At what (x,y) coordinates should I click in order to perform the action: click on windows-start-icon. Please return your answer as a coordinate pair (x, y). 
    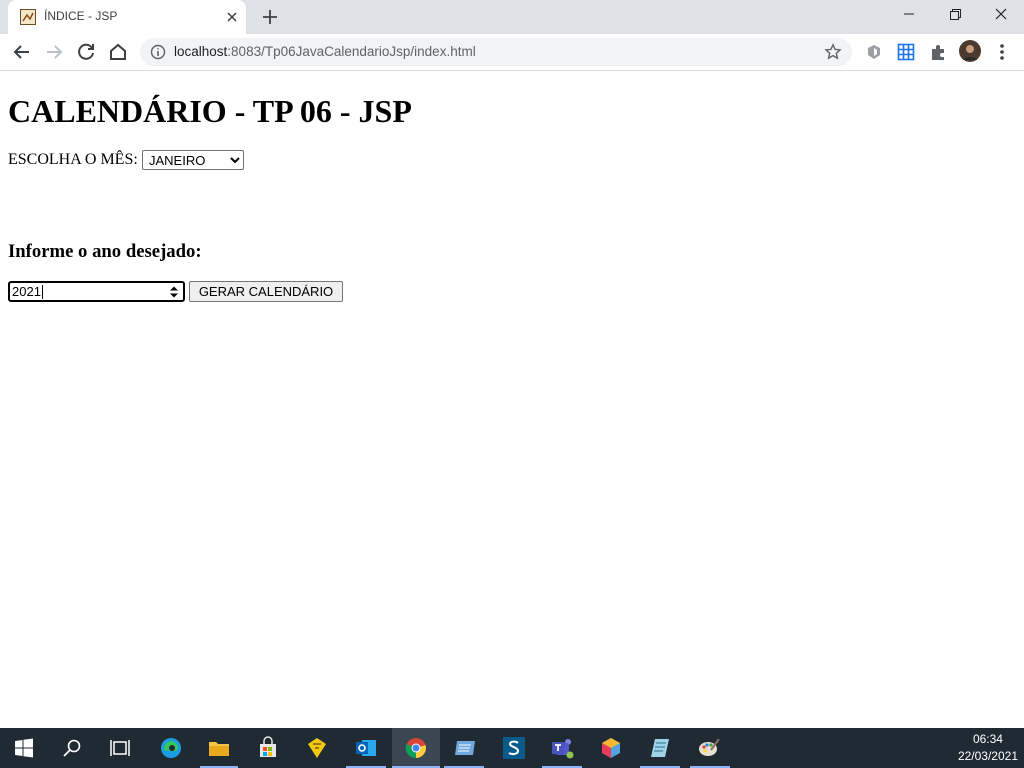
    Looking at the image, I should click on (24, 748).